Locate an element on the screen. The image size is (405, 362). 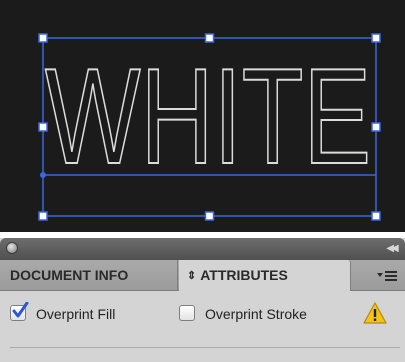
handle-top-center is located at coordinates (209, 38).